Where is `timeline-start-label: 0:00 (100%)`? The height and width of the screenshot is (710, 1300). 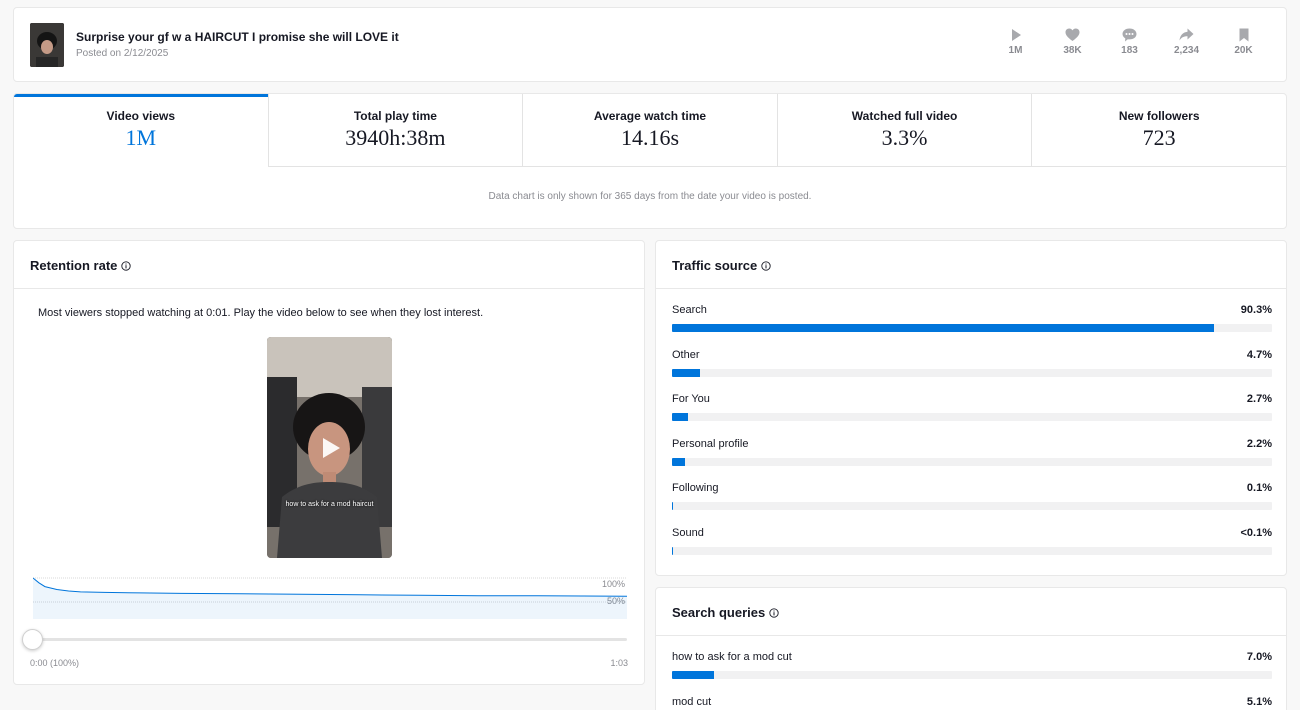 timeline-start-label: 0:00 (100%) is located at coordinates (55, 663).